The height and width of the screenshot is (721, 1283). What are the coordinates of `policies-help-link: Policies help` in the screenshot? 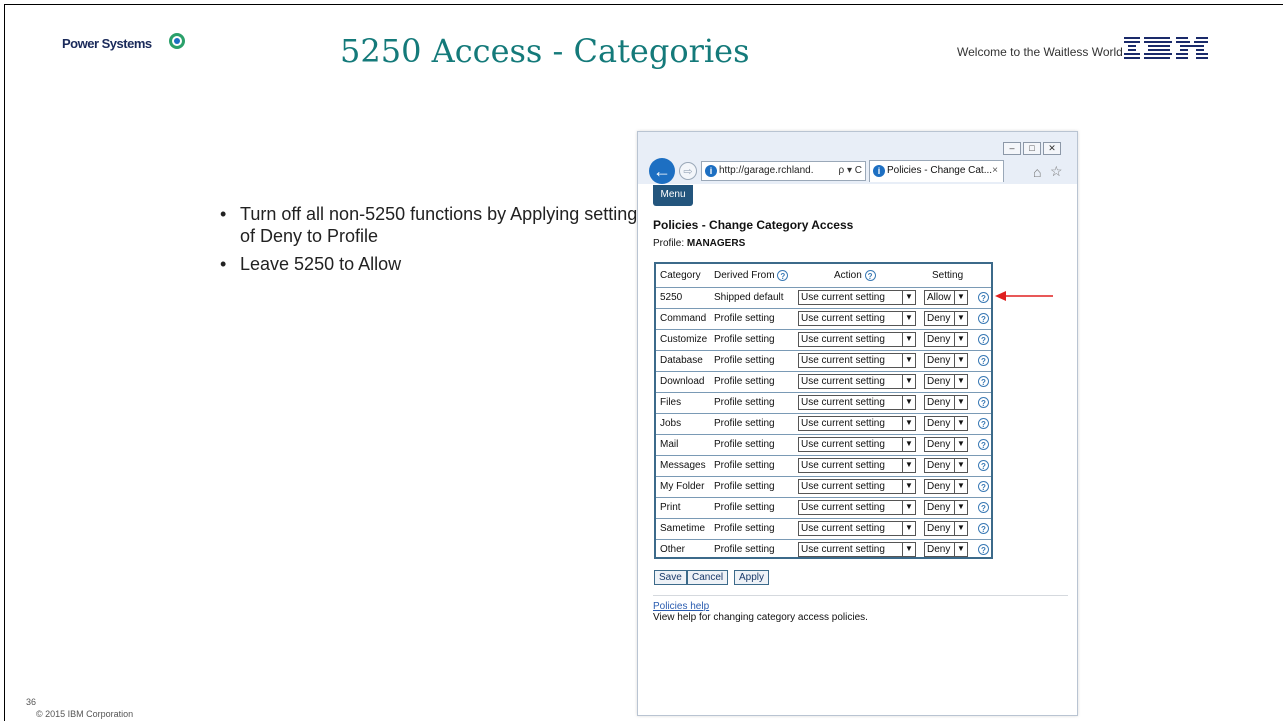 It's located at (681, 606).